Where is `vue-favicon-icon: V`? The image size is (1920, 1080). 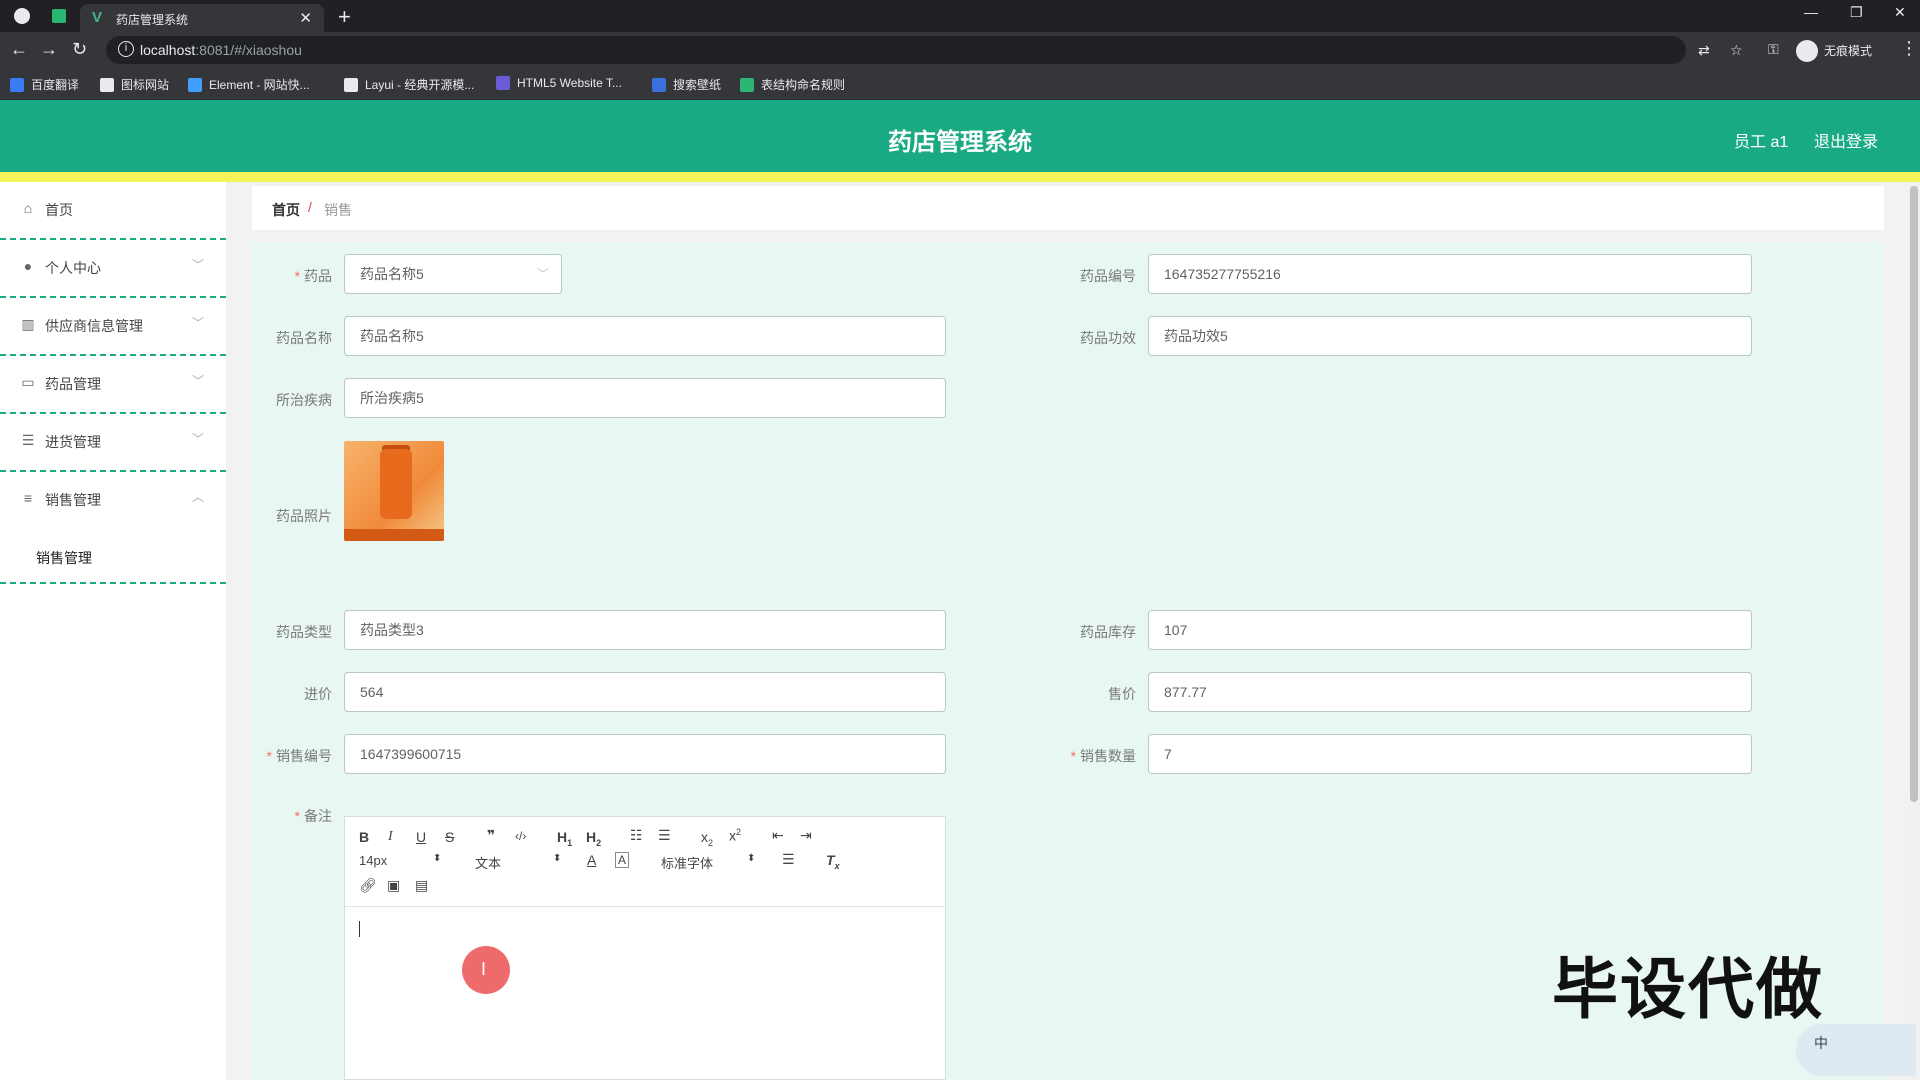 vue-favicon-icon: V is located at coordinates (97, 17).